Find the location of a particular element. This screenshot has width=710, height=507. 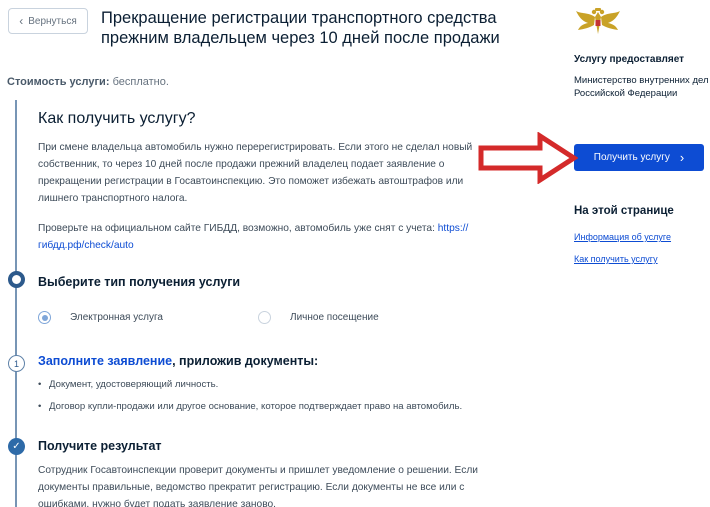

provider-label: Услугу предоставляет is located at coordinates (629, 59).